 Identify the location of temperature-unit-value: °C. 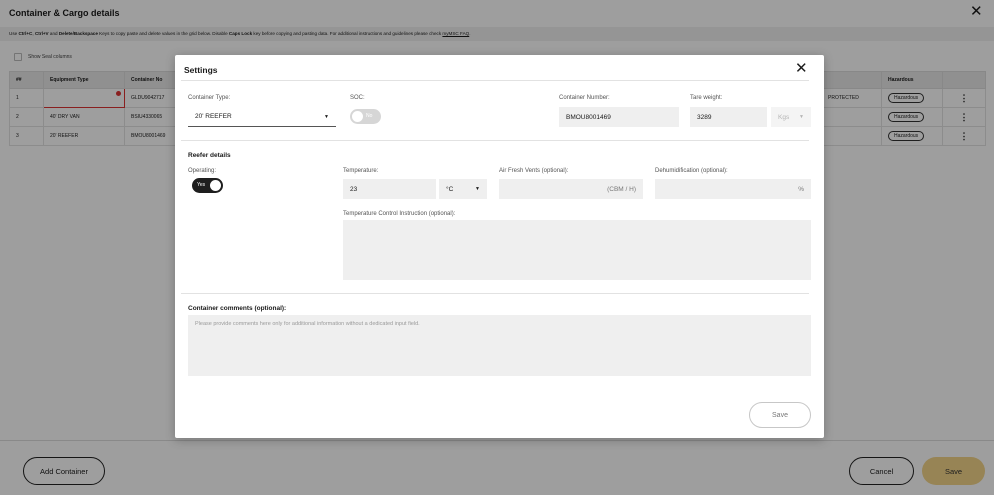
(450, 189).